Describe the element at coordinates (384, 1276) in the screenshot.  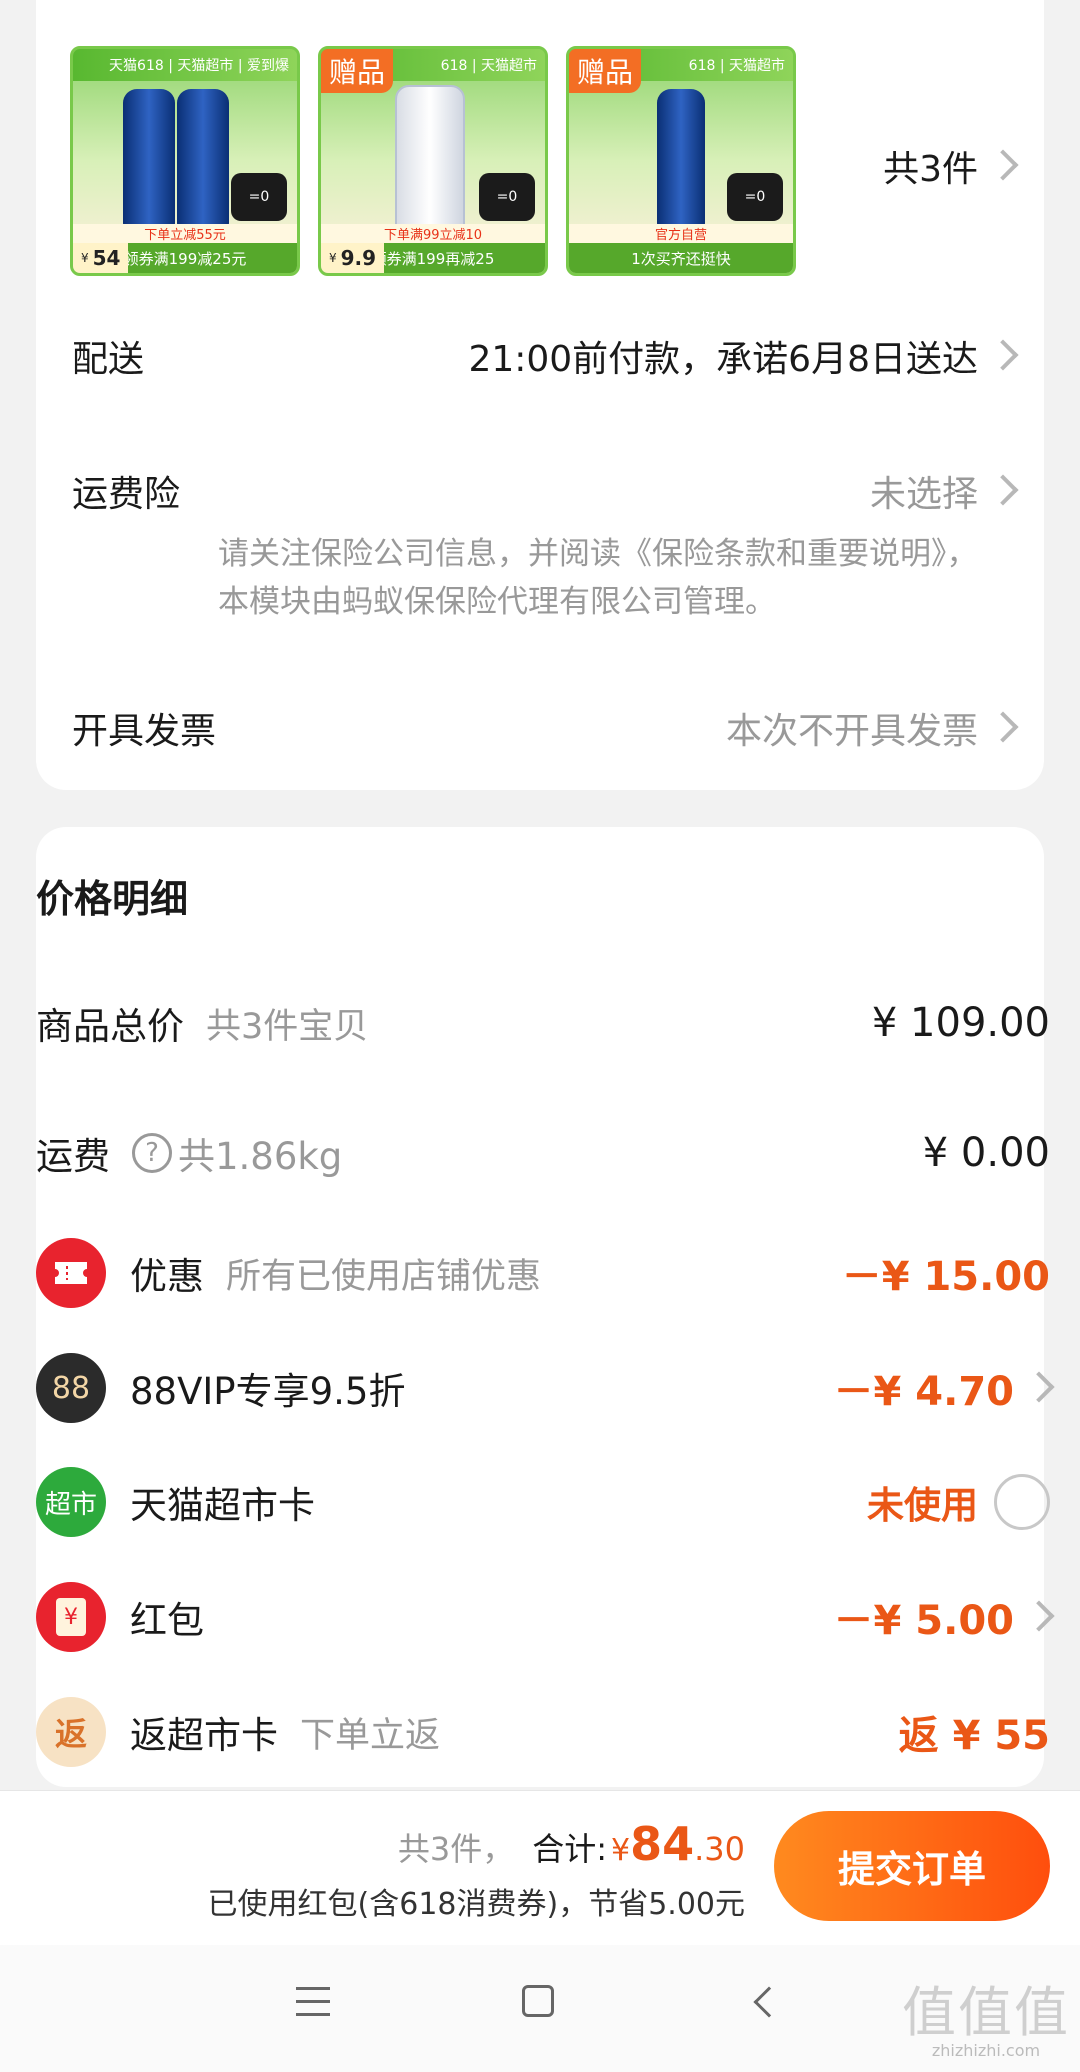
I see `discount-sub: 所有已使用店铺优惠` at that location.